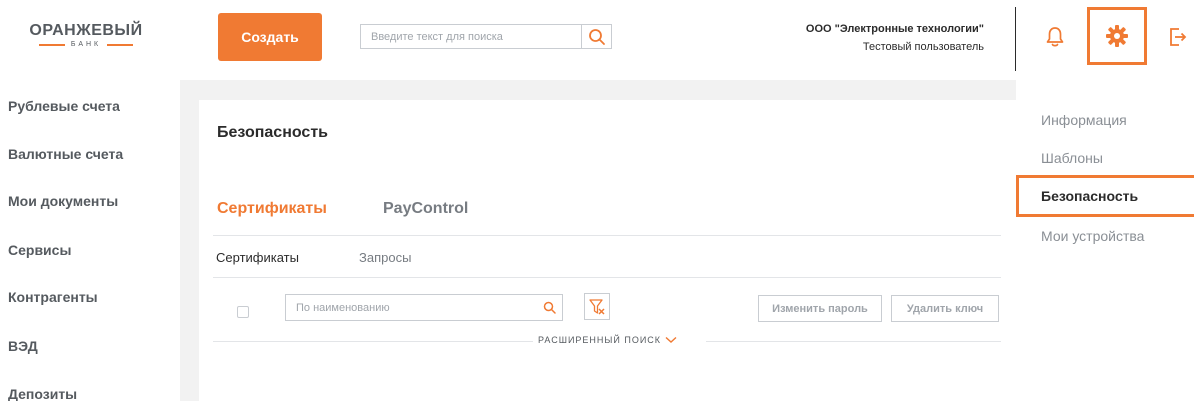 Image resolution: width=1194 pixels, height=401 pixels. What do you see at coordinates (86, 30) in the screenshot?
I see `logo-title: ОРАНЖЕВЫЙ` at bounding box center [86, 30].